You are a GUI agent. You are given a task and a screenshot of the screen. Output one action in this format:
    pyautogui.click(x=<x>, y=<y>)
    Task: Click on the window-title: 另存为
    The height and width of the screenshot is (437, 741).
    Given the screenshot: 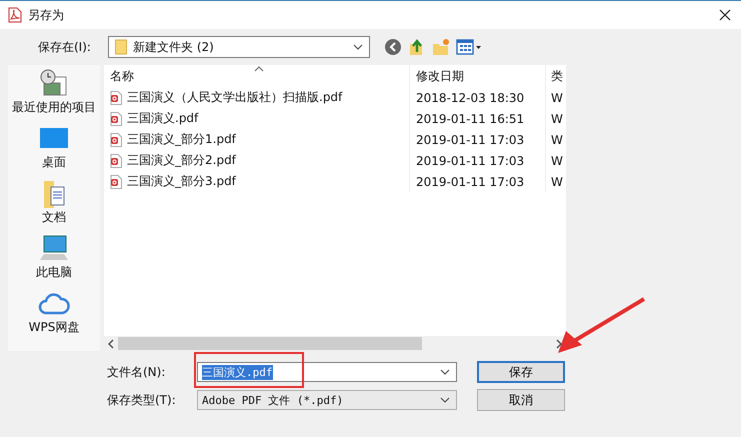 What is the action you would take?
    pyautogui.click(x=46, y=15)
    